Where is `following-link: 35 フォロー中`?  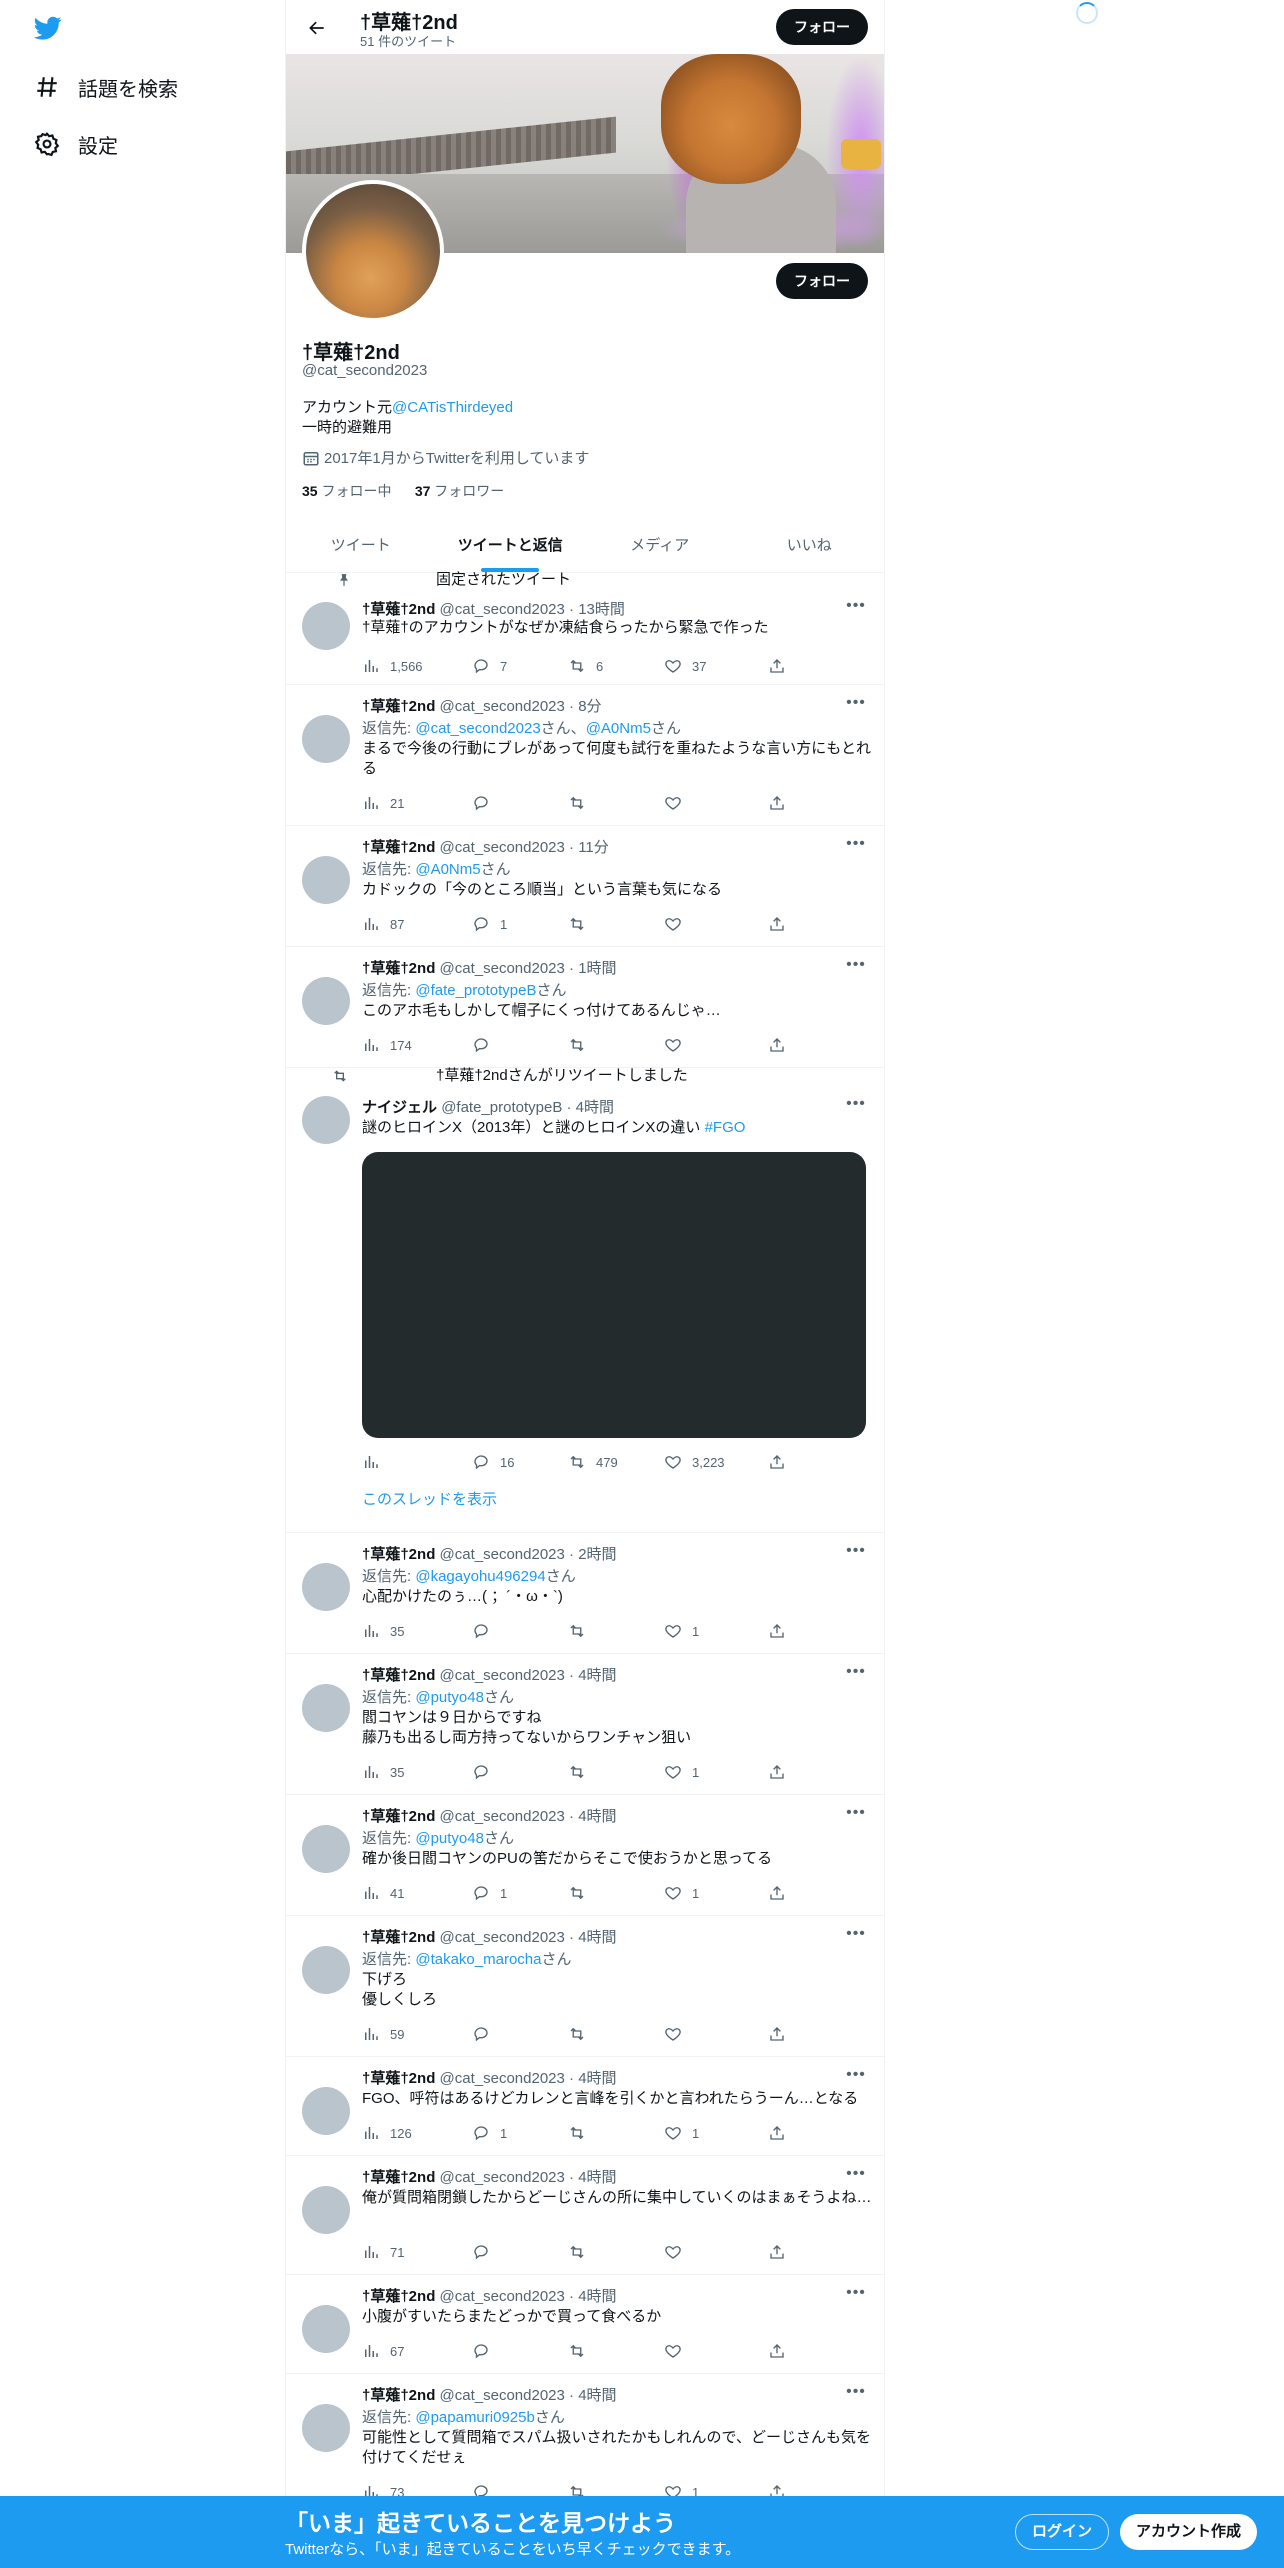
following-link: 35 フォロー中 is located at coordinates (346, 491).